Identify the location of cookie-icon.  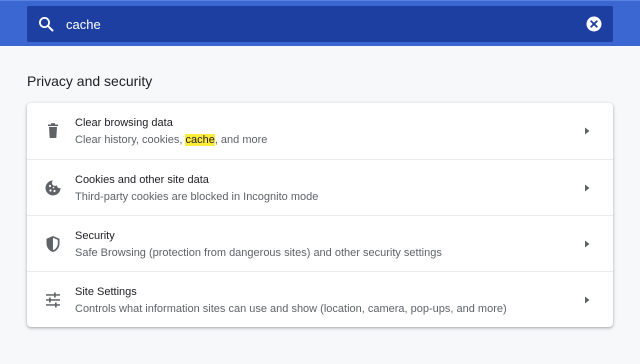
(53, 188).